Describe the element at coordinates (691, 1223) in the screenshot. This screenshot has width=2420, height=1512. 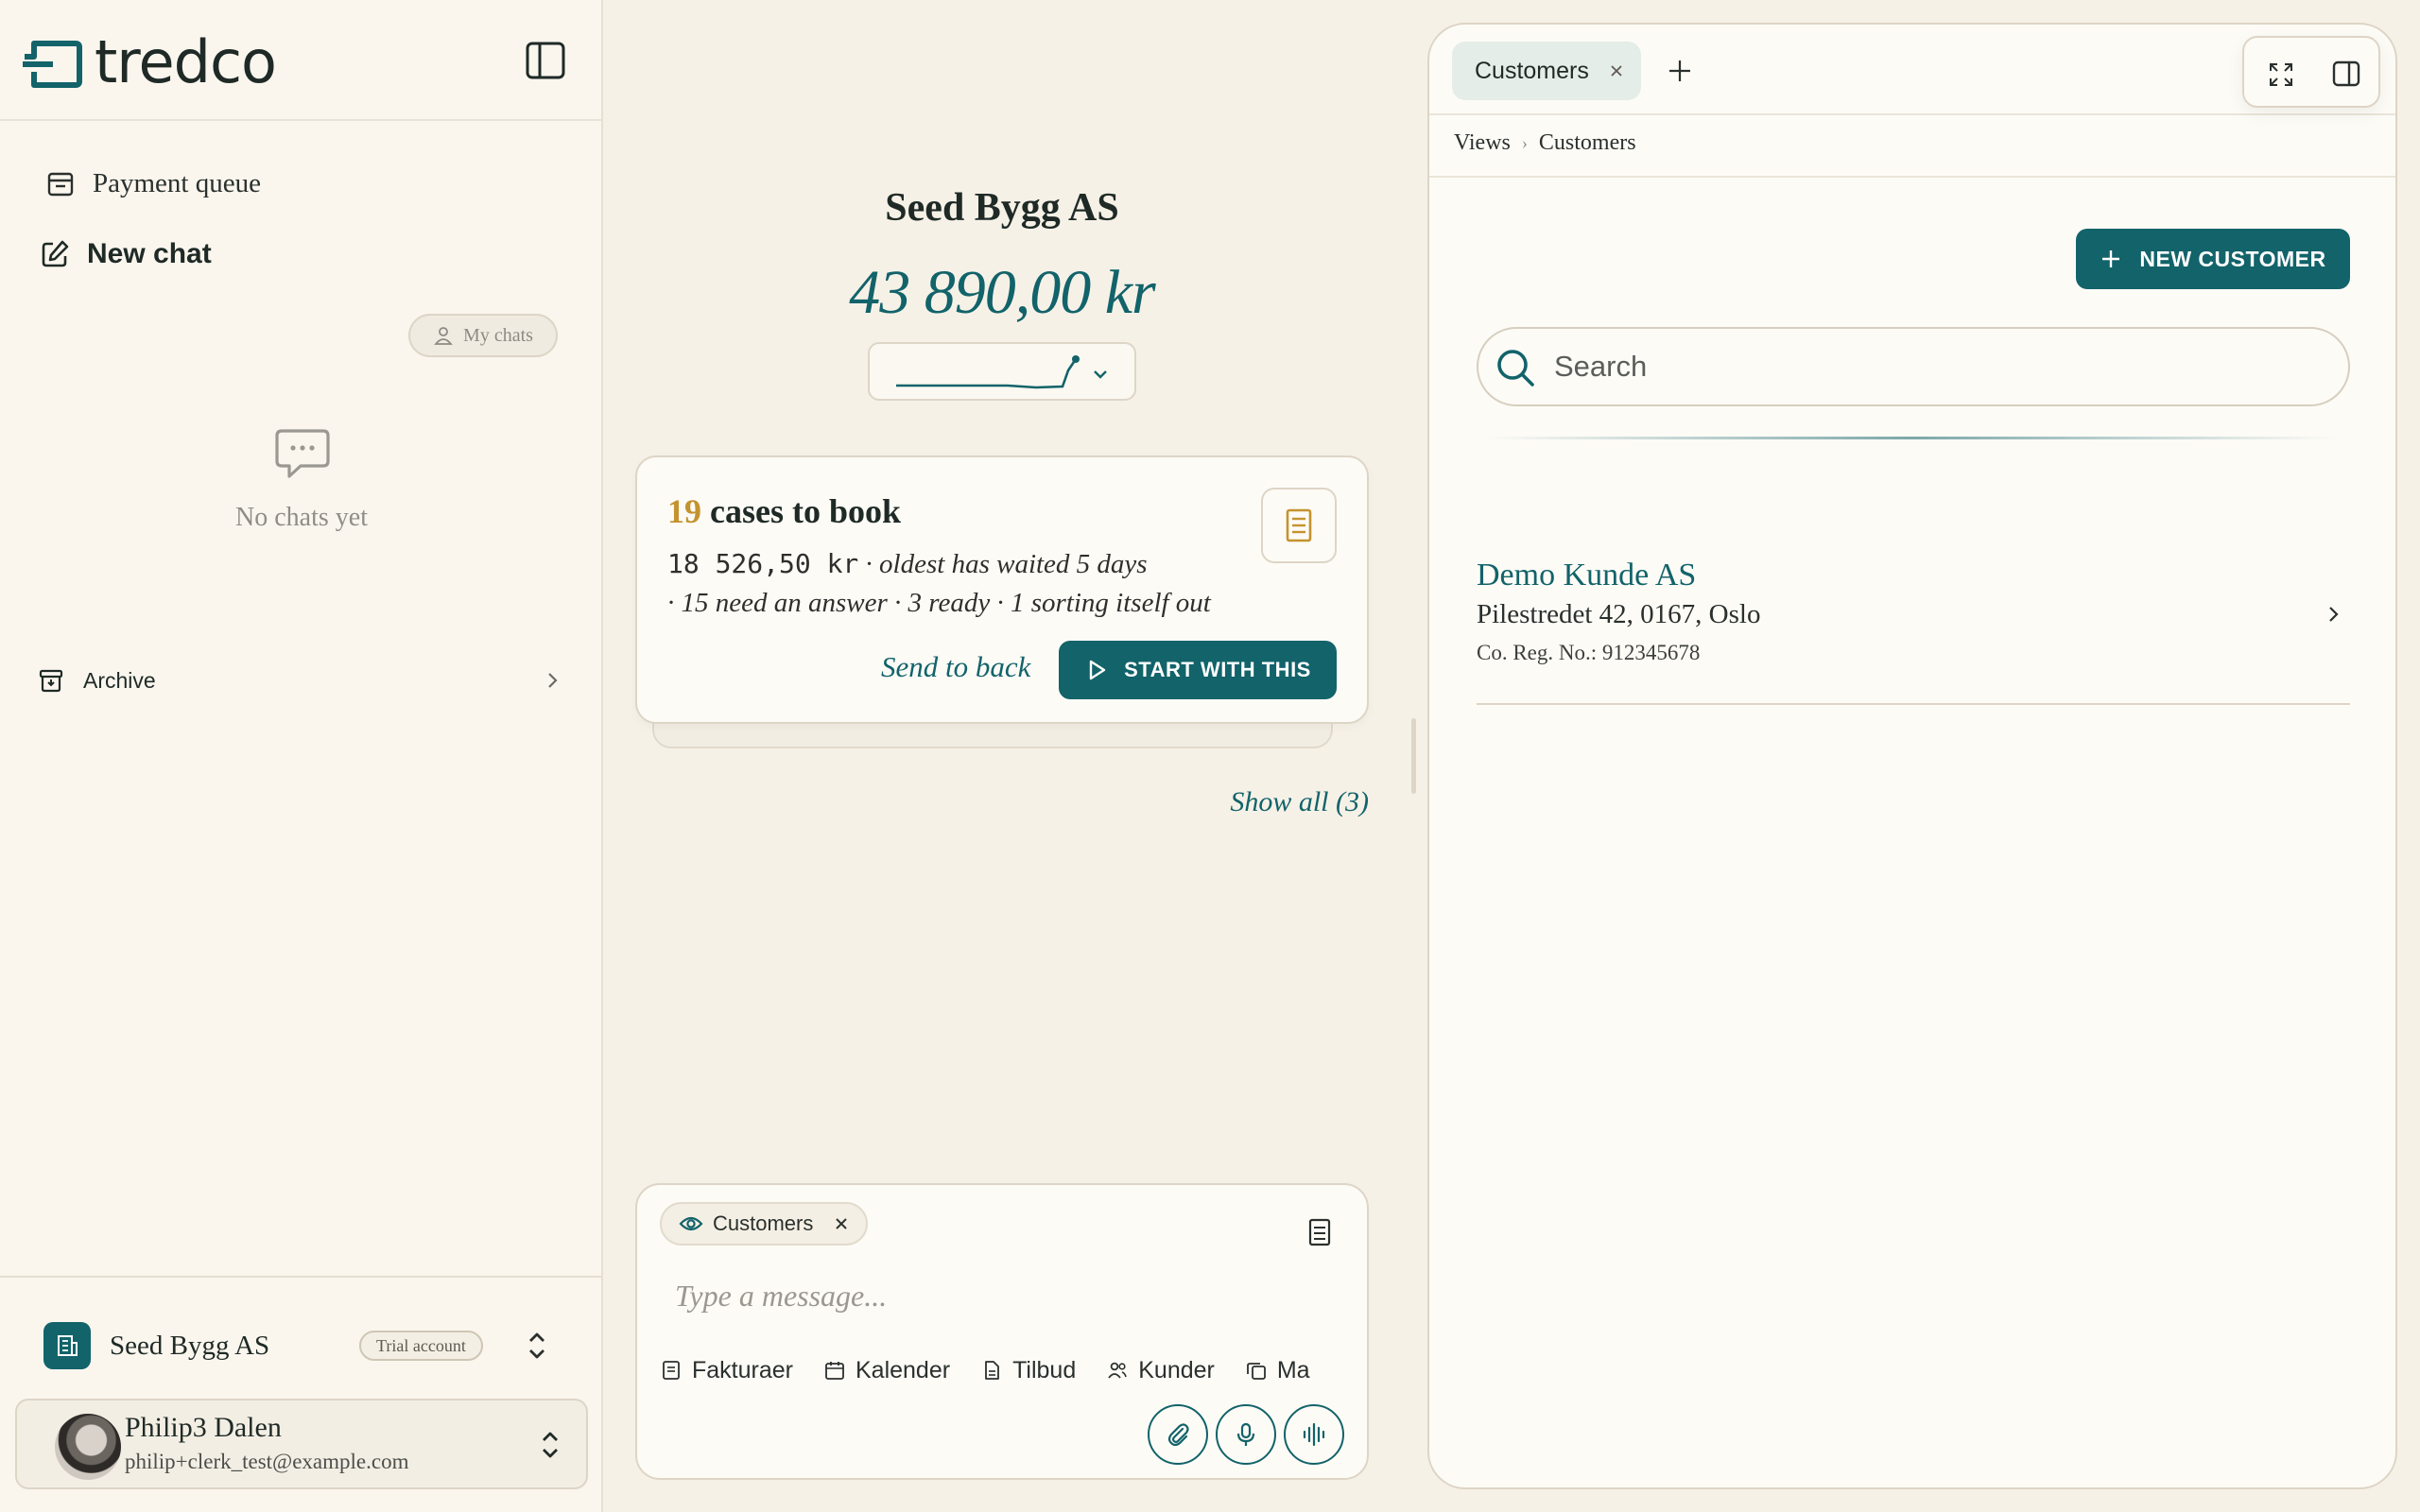
I see `eye-icon` at that location.